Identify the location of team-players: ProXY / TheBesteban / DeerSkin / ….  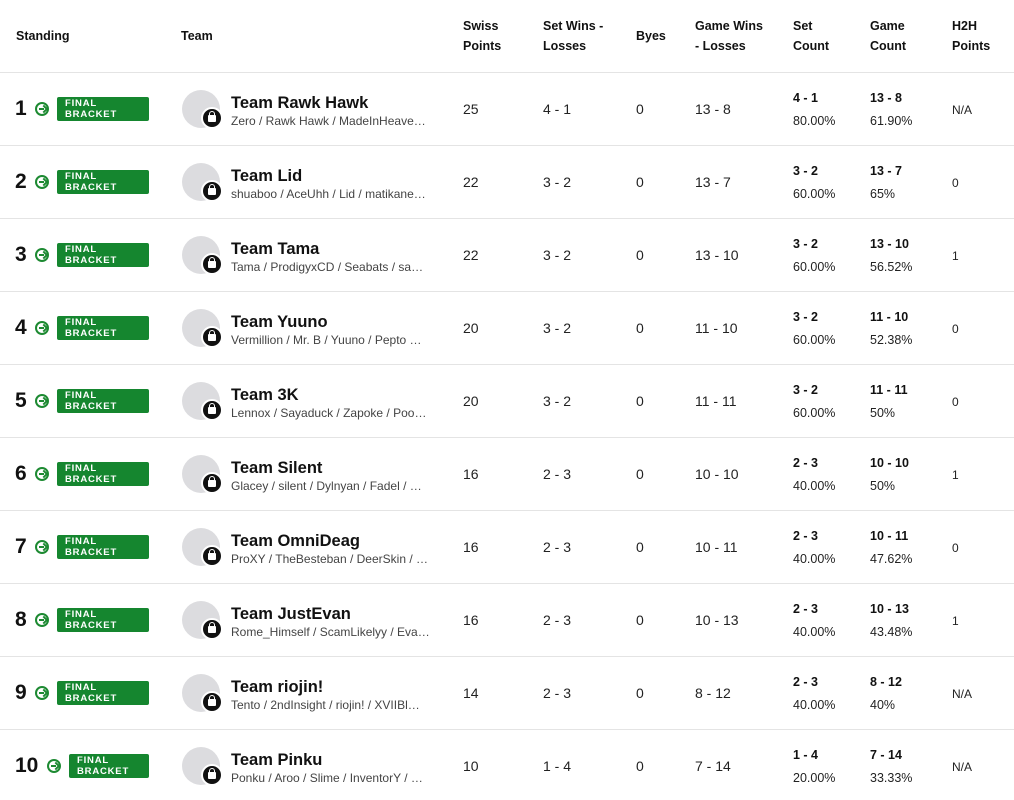
(329, 559).